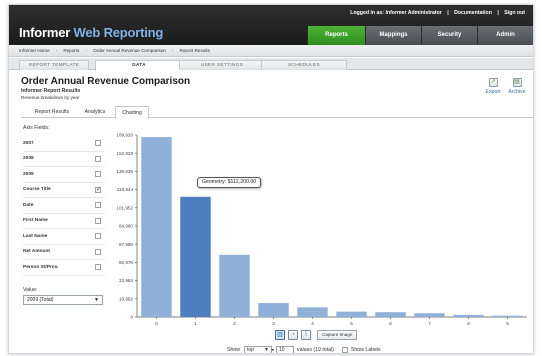 The height and width of the screenshot is (356, 542). Describe the element at coordinates (365, 350) in the screenshot. I see `show-labels-label: Show Labels` at that location.